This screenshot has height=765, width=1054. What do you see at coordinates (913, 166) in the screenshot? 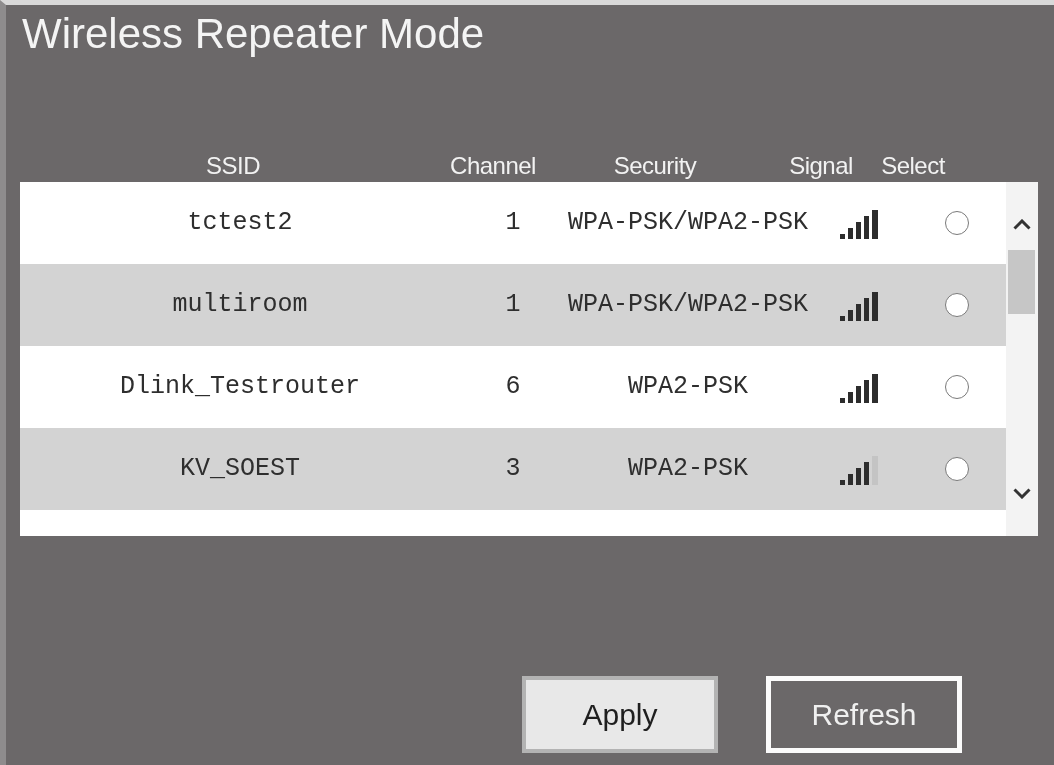
I see `column-header: Select` at bounding box center [913, 166].